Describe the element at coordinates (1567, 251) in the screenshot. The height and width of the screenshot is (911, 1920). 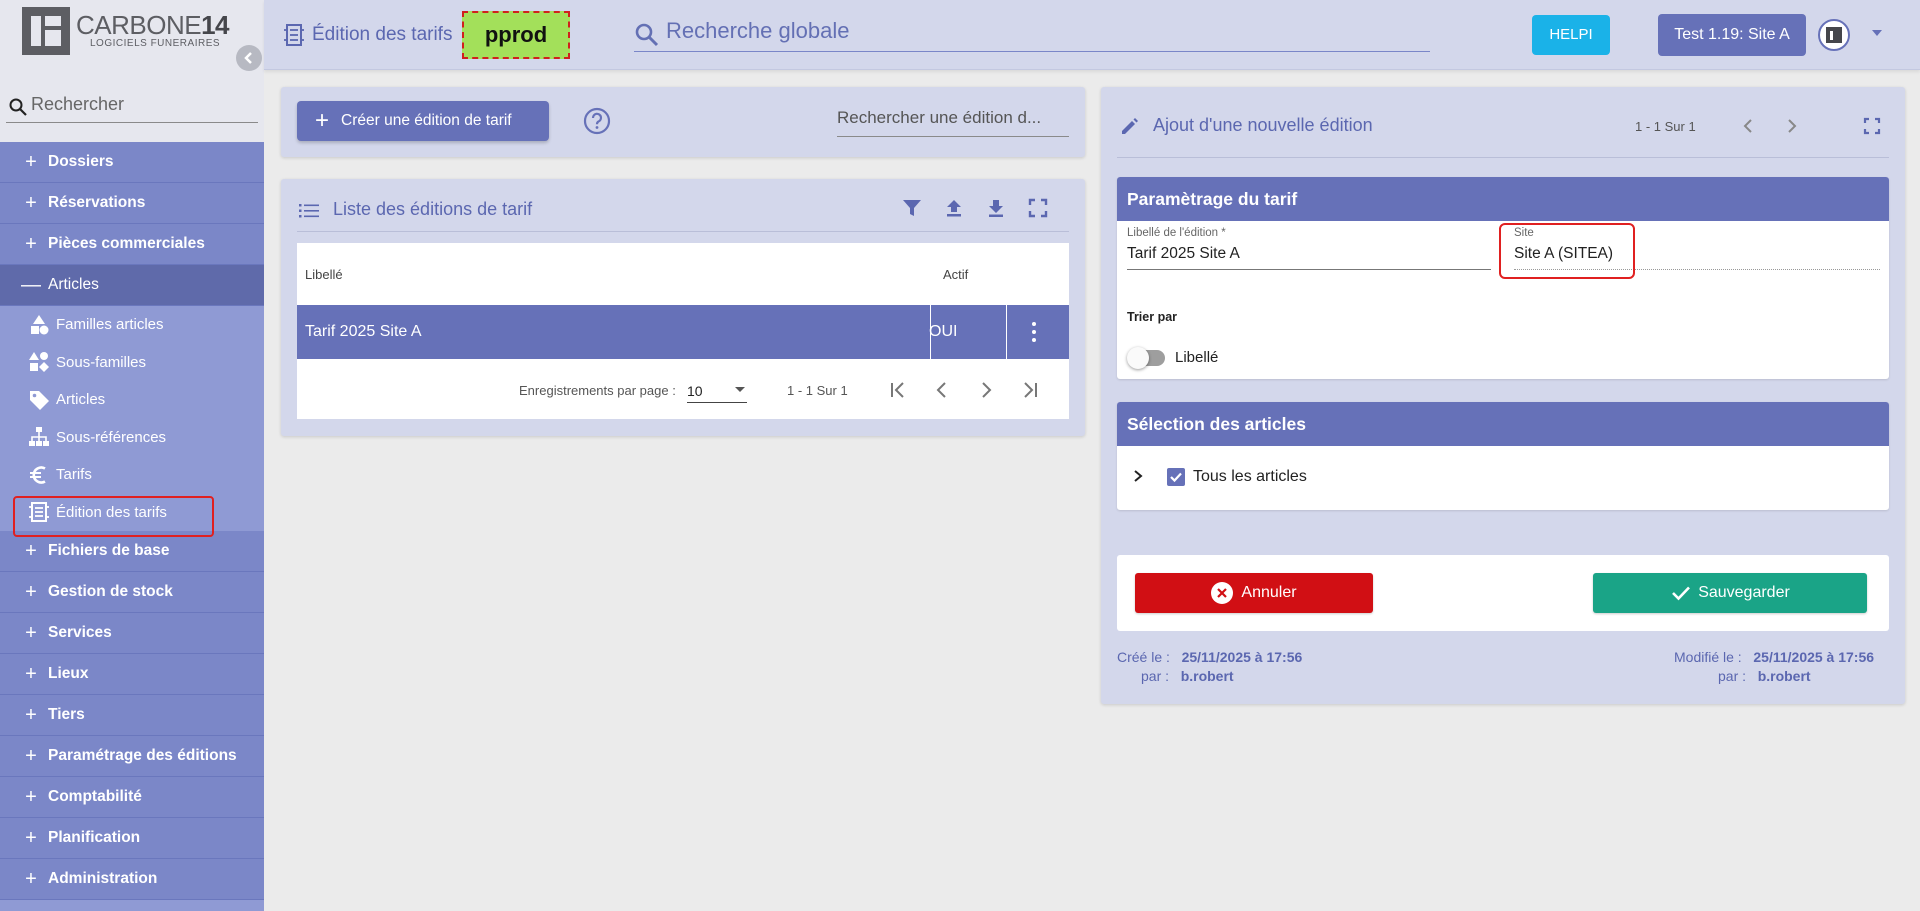
I see `site-highlight` at that location.